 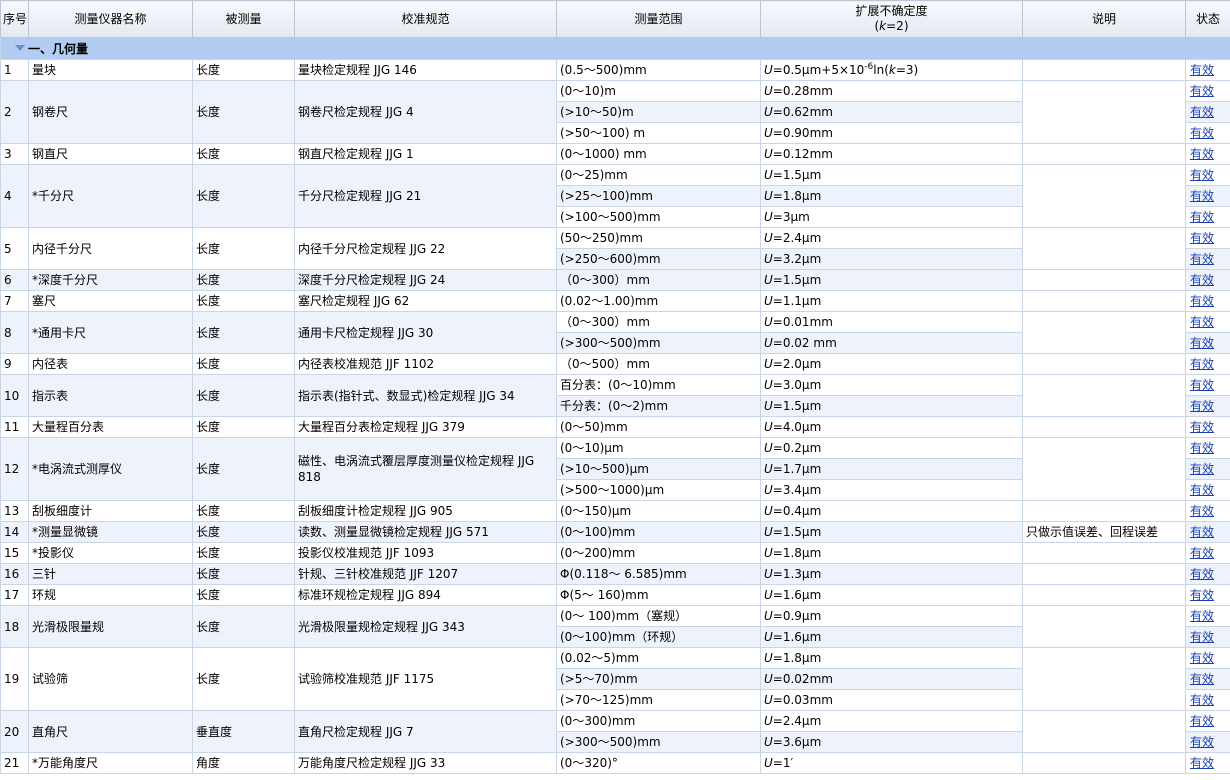 I want to click on header-spec: 校准规范, so click(x=425, y=19).